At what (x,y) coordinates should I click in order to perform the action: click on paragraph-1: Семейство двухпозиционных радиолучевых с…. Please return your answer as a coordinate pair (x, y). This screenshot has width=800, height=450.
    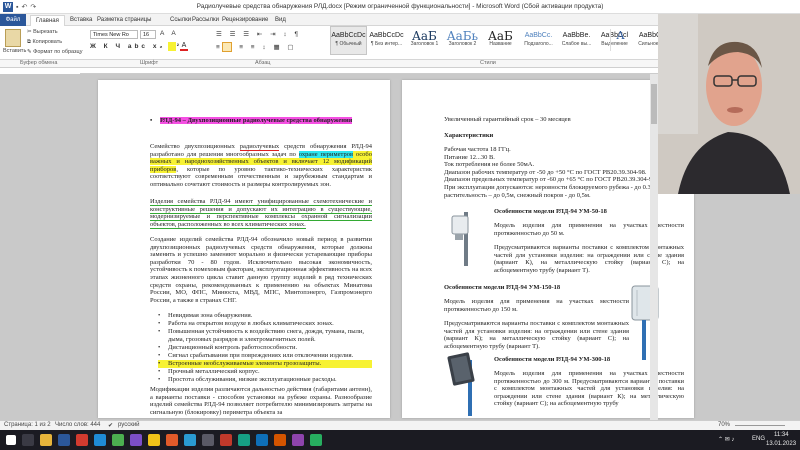
    Looking at the image, I should click on (261, 166).